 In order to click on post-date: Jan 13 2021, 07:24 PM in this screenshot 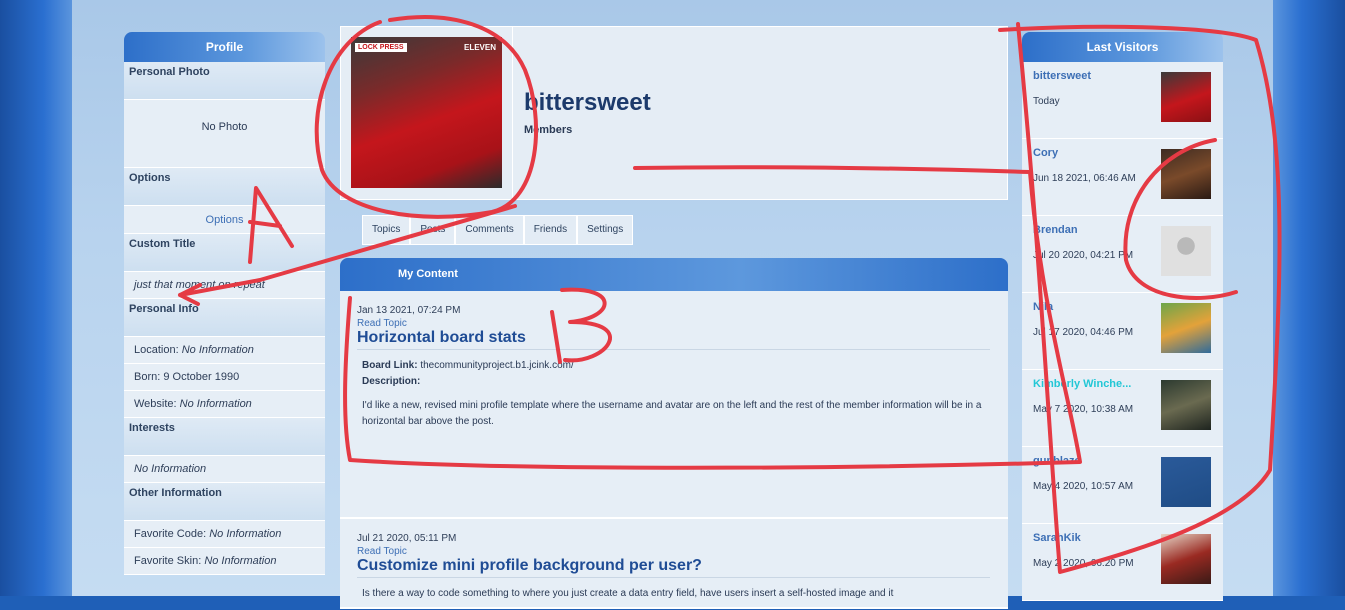, I will do `click(409, 310)`.